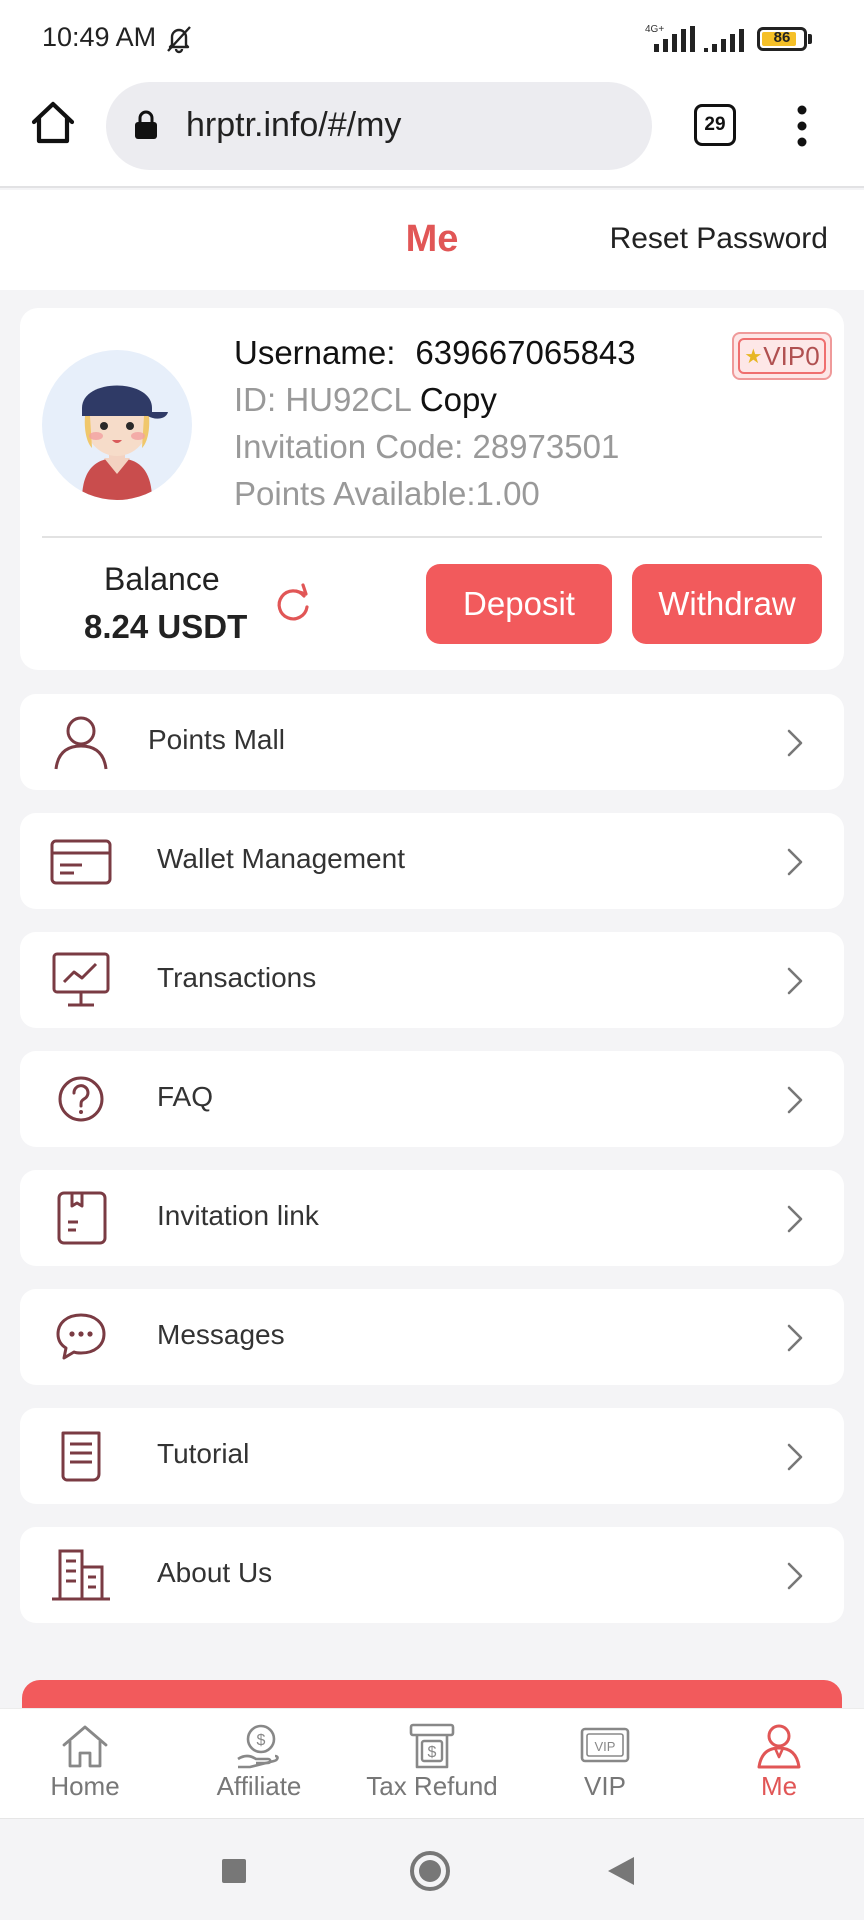 The image size is (864, 1920). I want to click on withdraw-button: Withdraw, so click(727, 604).